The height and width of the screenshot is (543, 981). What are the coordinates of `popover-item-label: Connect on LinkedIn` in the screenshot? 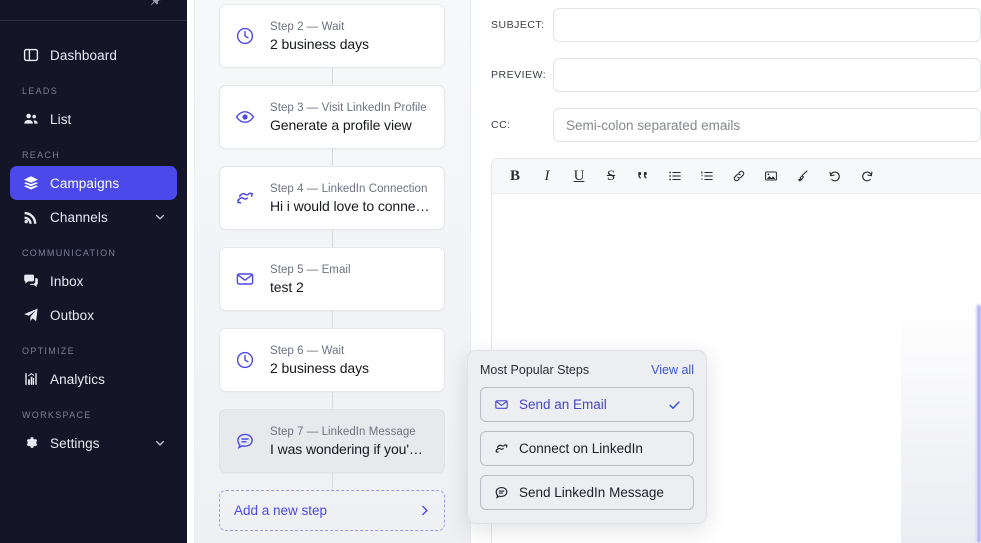 It's located at (581, 448).